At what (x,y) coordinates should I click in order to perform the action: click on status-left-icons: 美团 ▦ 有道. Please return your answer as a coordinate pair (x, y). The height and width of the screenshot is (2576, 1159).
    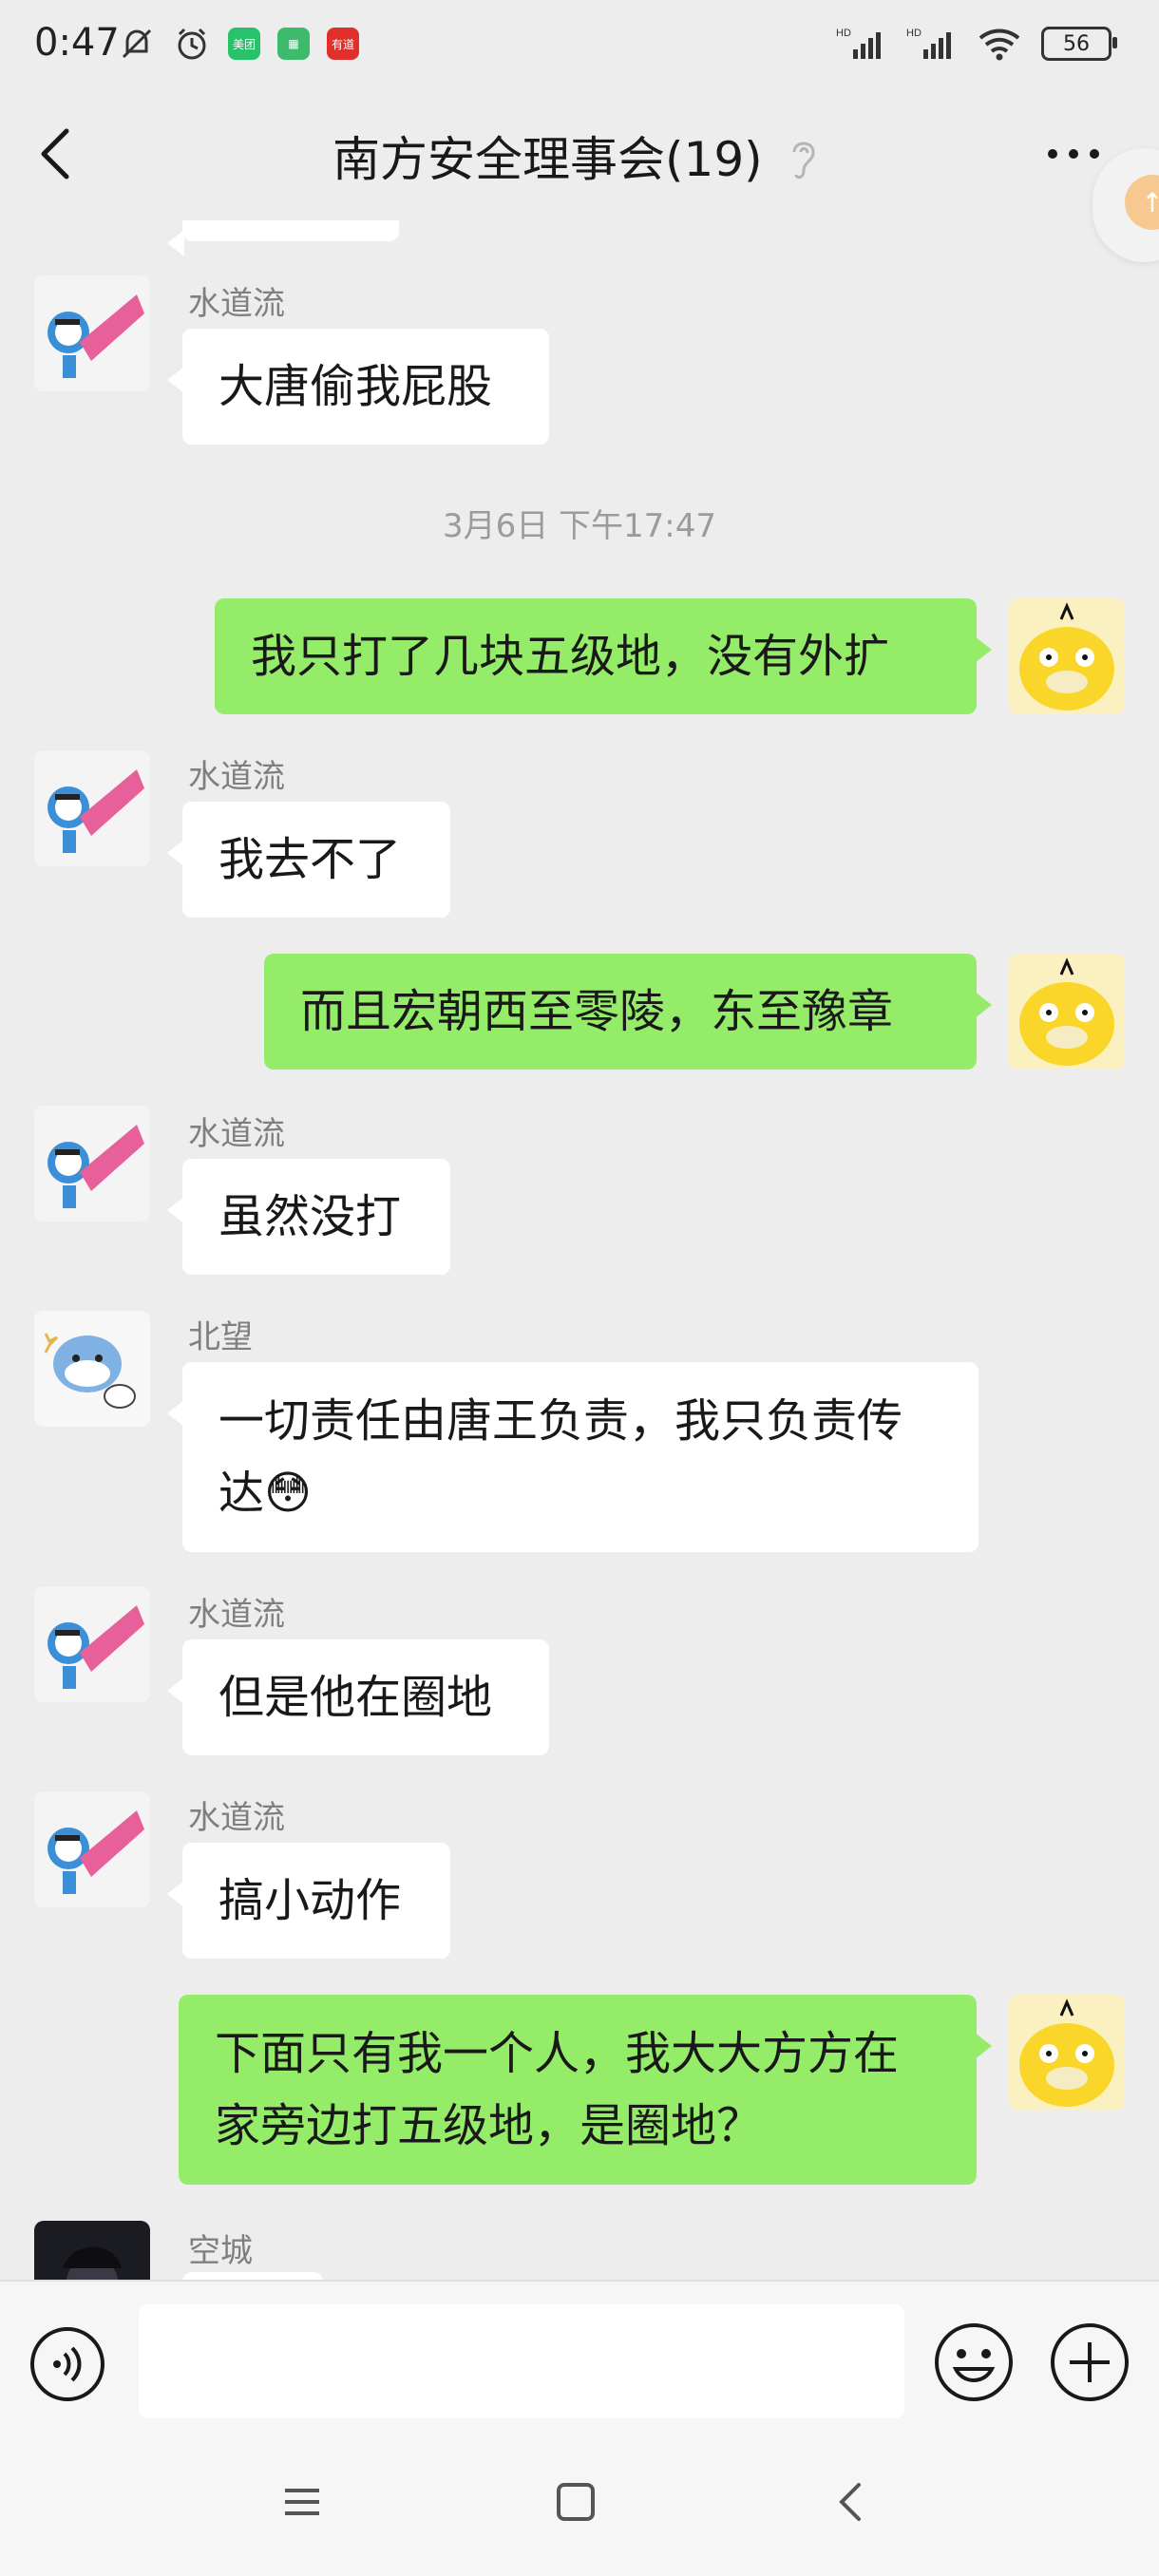
    Looking at the image, I should click on (238, 44).